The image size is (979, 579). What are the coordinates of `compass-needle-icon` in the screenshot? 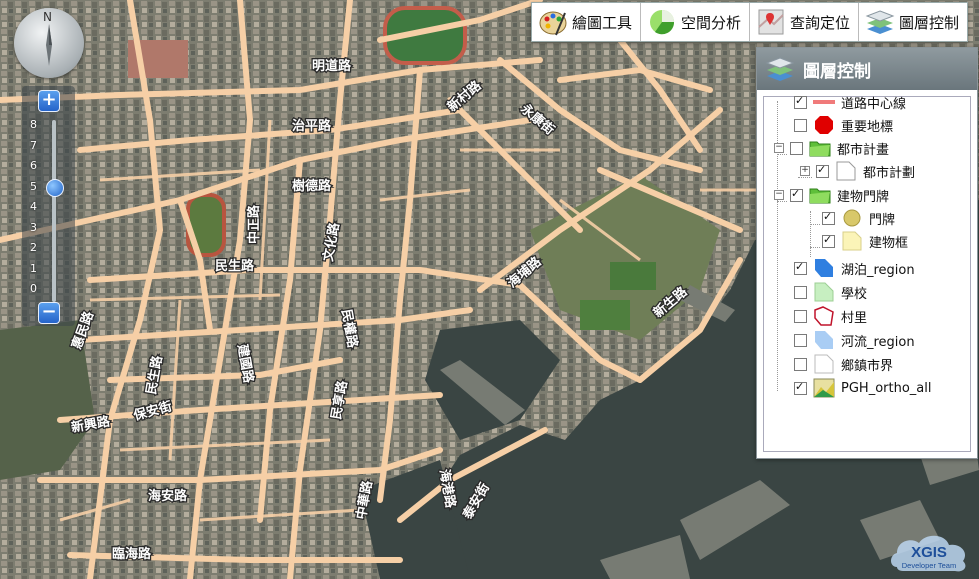 It's located at (49, 45).